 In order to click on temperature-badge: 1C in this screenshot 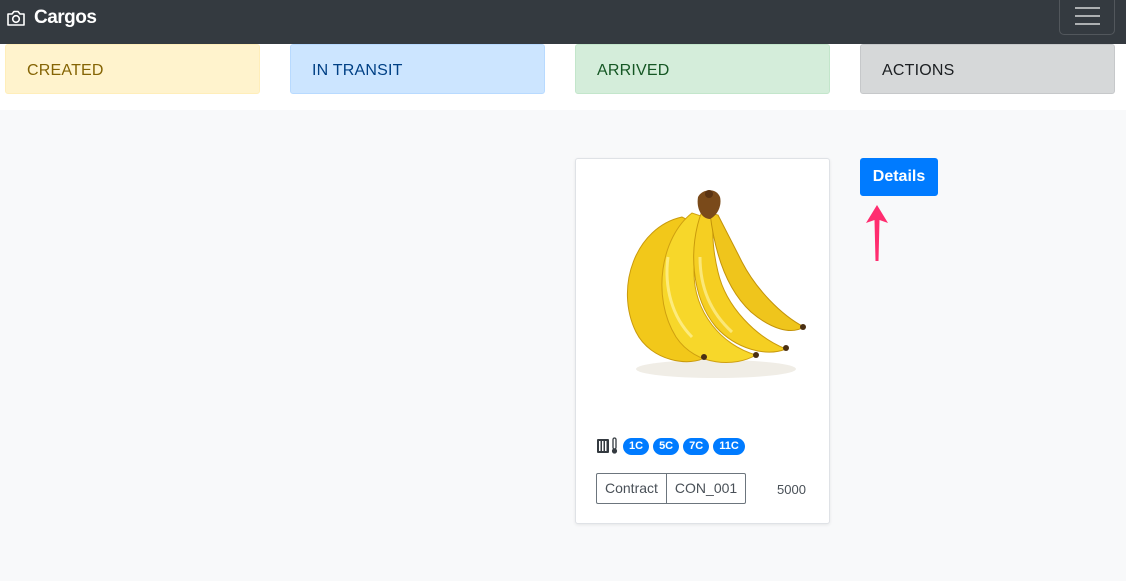, I will do `click(636, 446)`.